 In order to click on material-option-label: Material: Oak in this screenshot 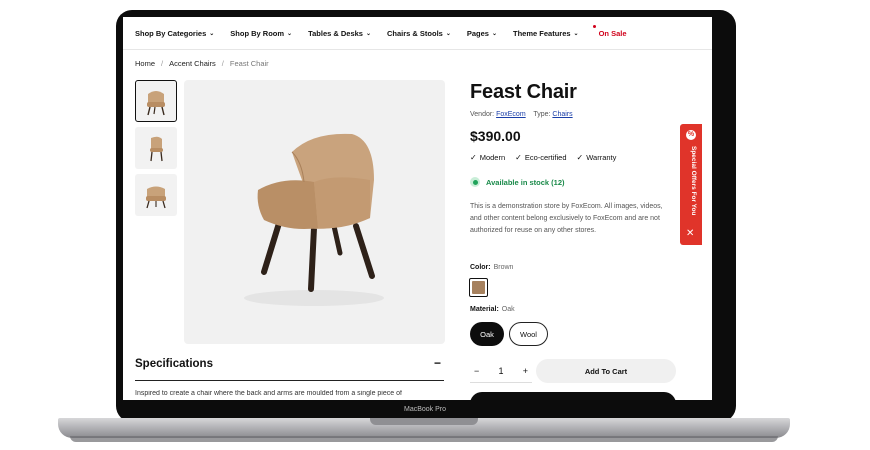, I will do `click(492, 309)`.